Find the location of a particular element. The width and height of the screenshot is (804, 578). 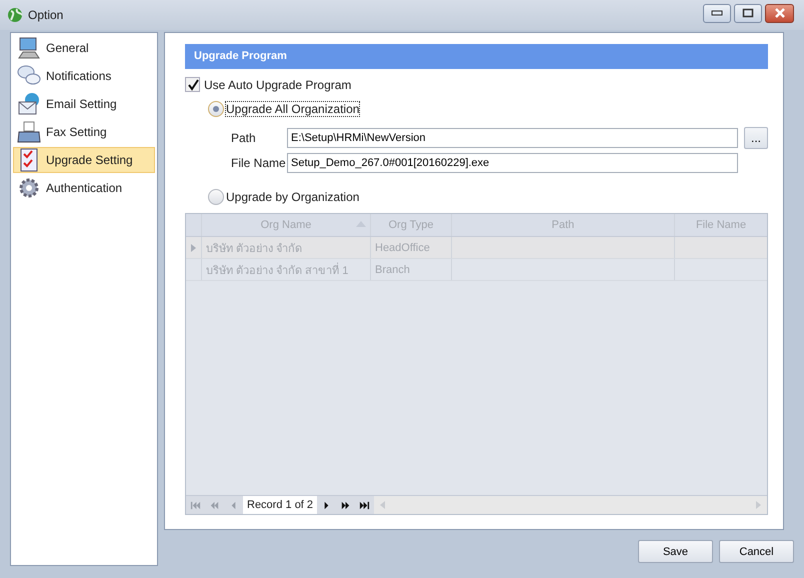

computer-icon is located at coordinates (29, 48).